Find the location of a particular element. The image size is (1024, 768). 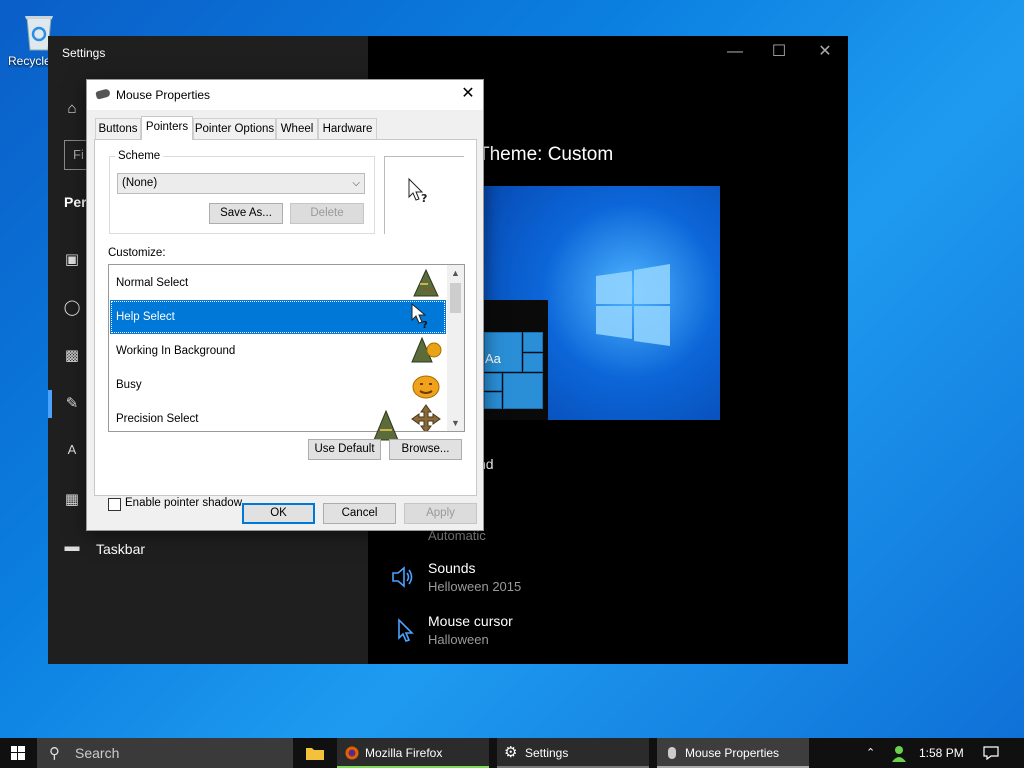

witch-hat-arrow-icon is located at coordinates (426, 282).